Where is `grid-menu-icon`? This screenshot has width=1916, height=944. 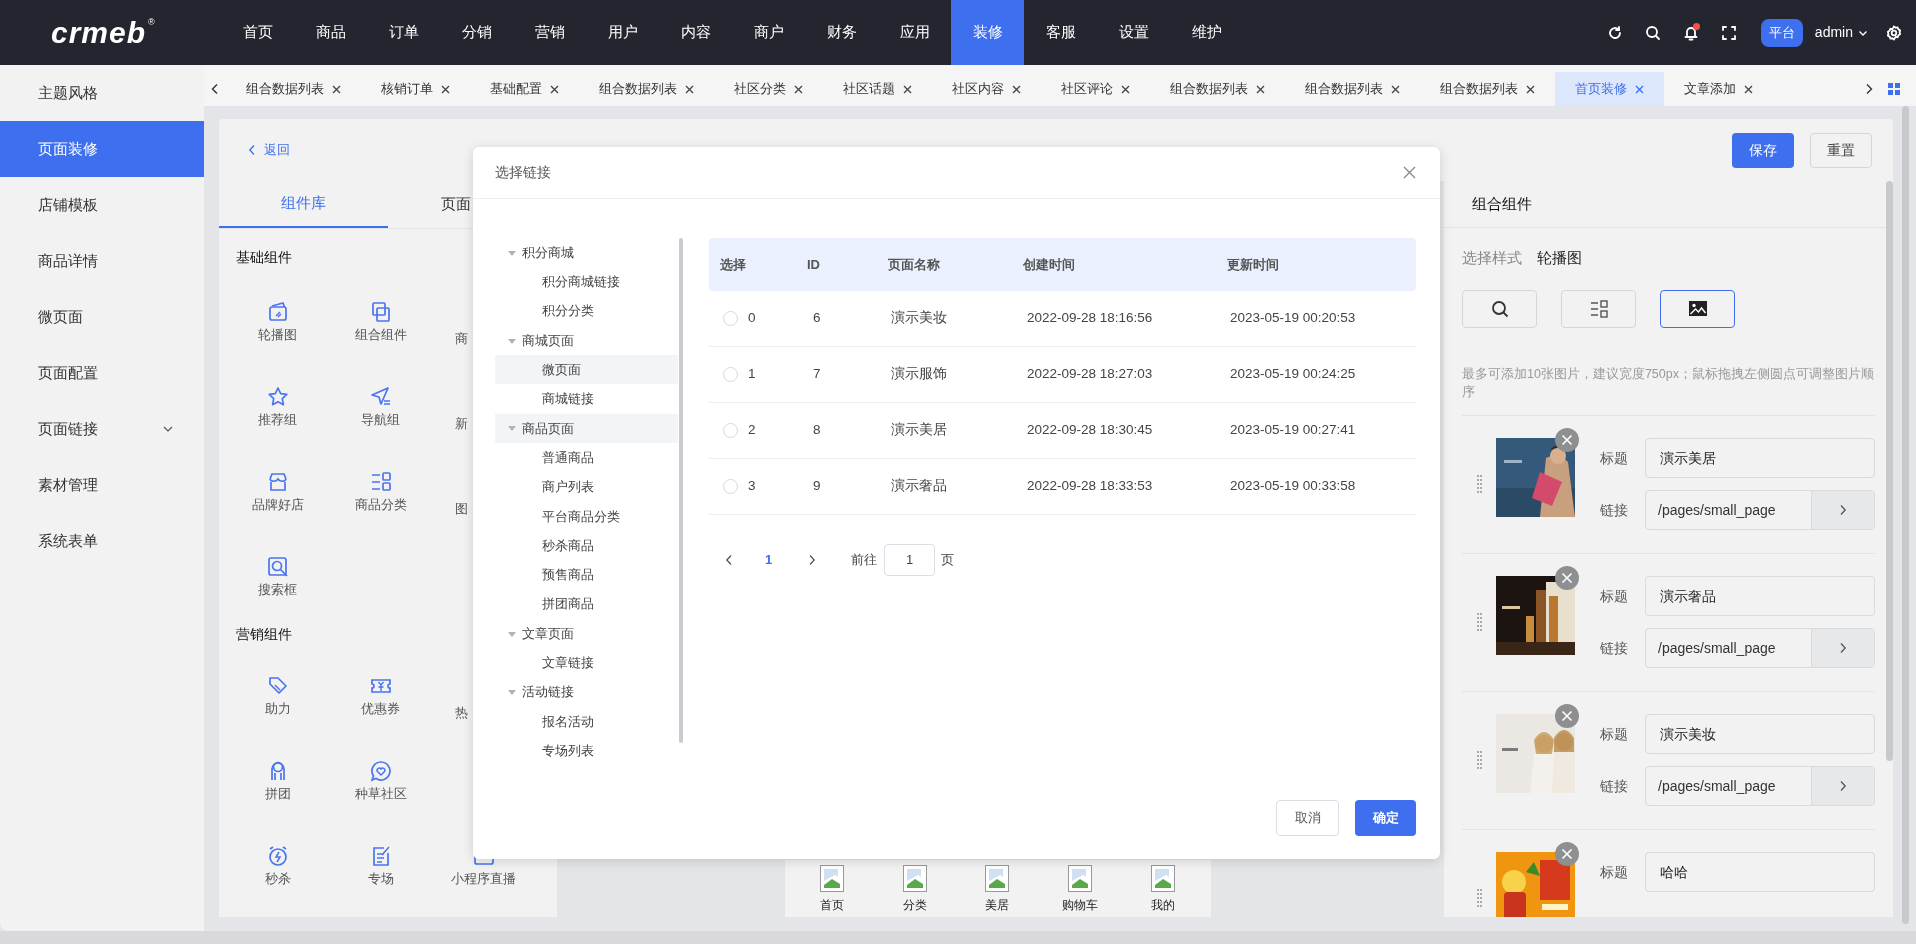 grid-menu-icon is located at coordinates (1894, 89).